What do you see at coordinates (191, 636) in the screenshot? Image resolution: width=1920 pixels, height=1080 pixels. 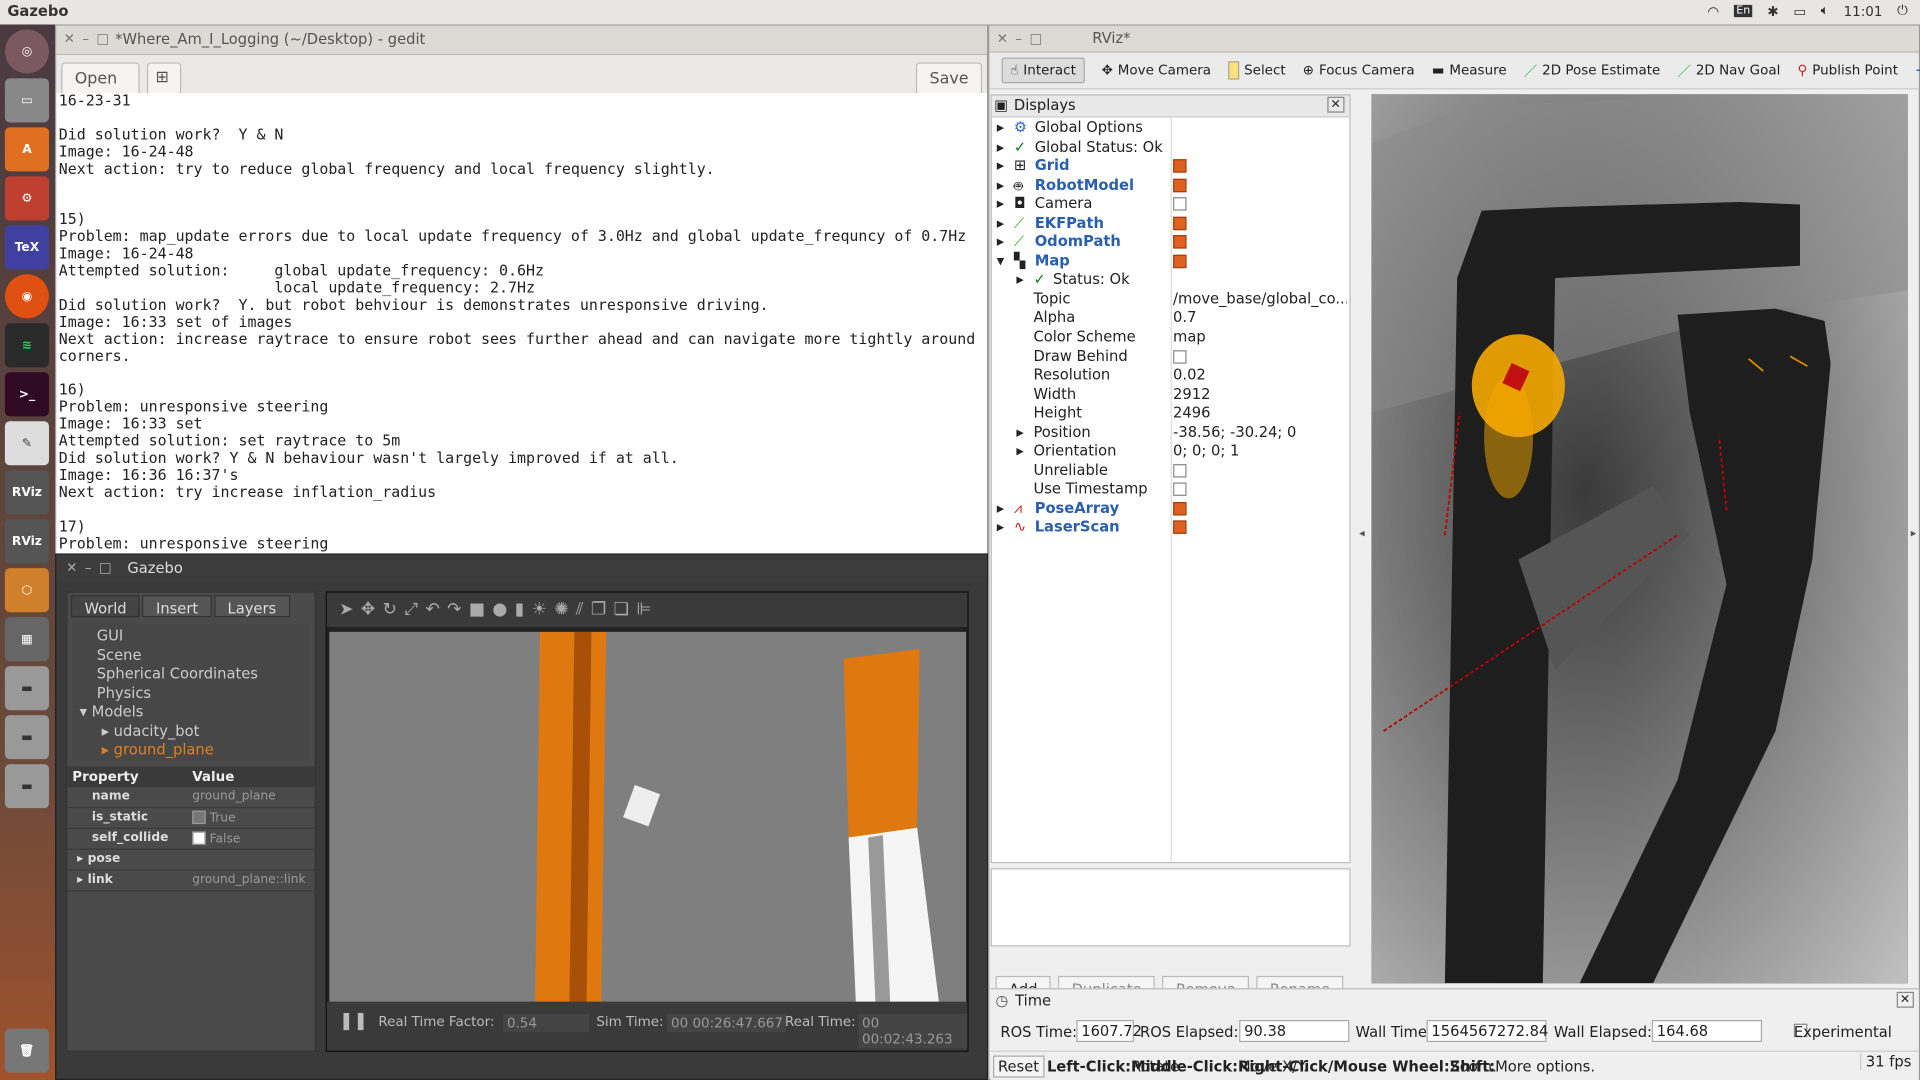 I see `tree-item-gui: GUI` at bounding box center [191, 636].